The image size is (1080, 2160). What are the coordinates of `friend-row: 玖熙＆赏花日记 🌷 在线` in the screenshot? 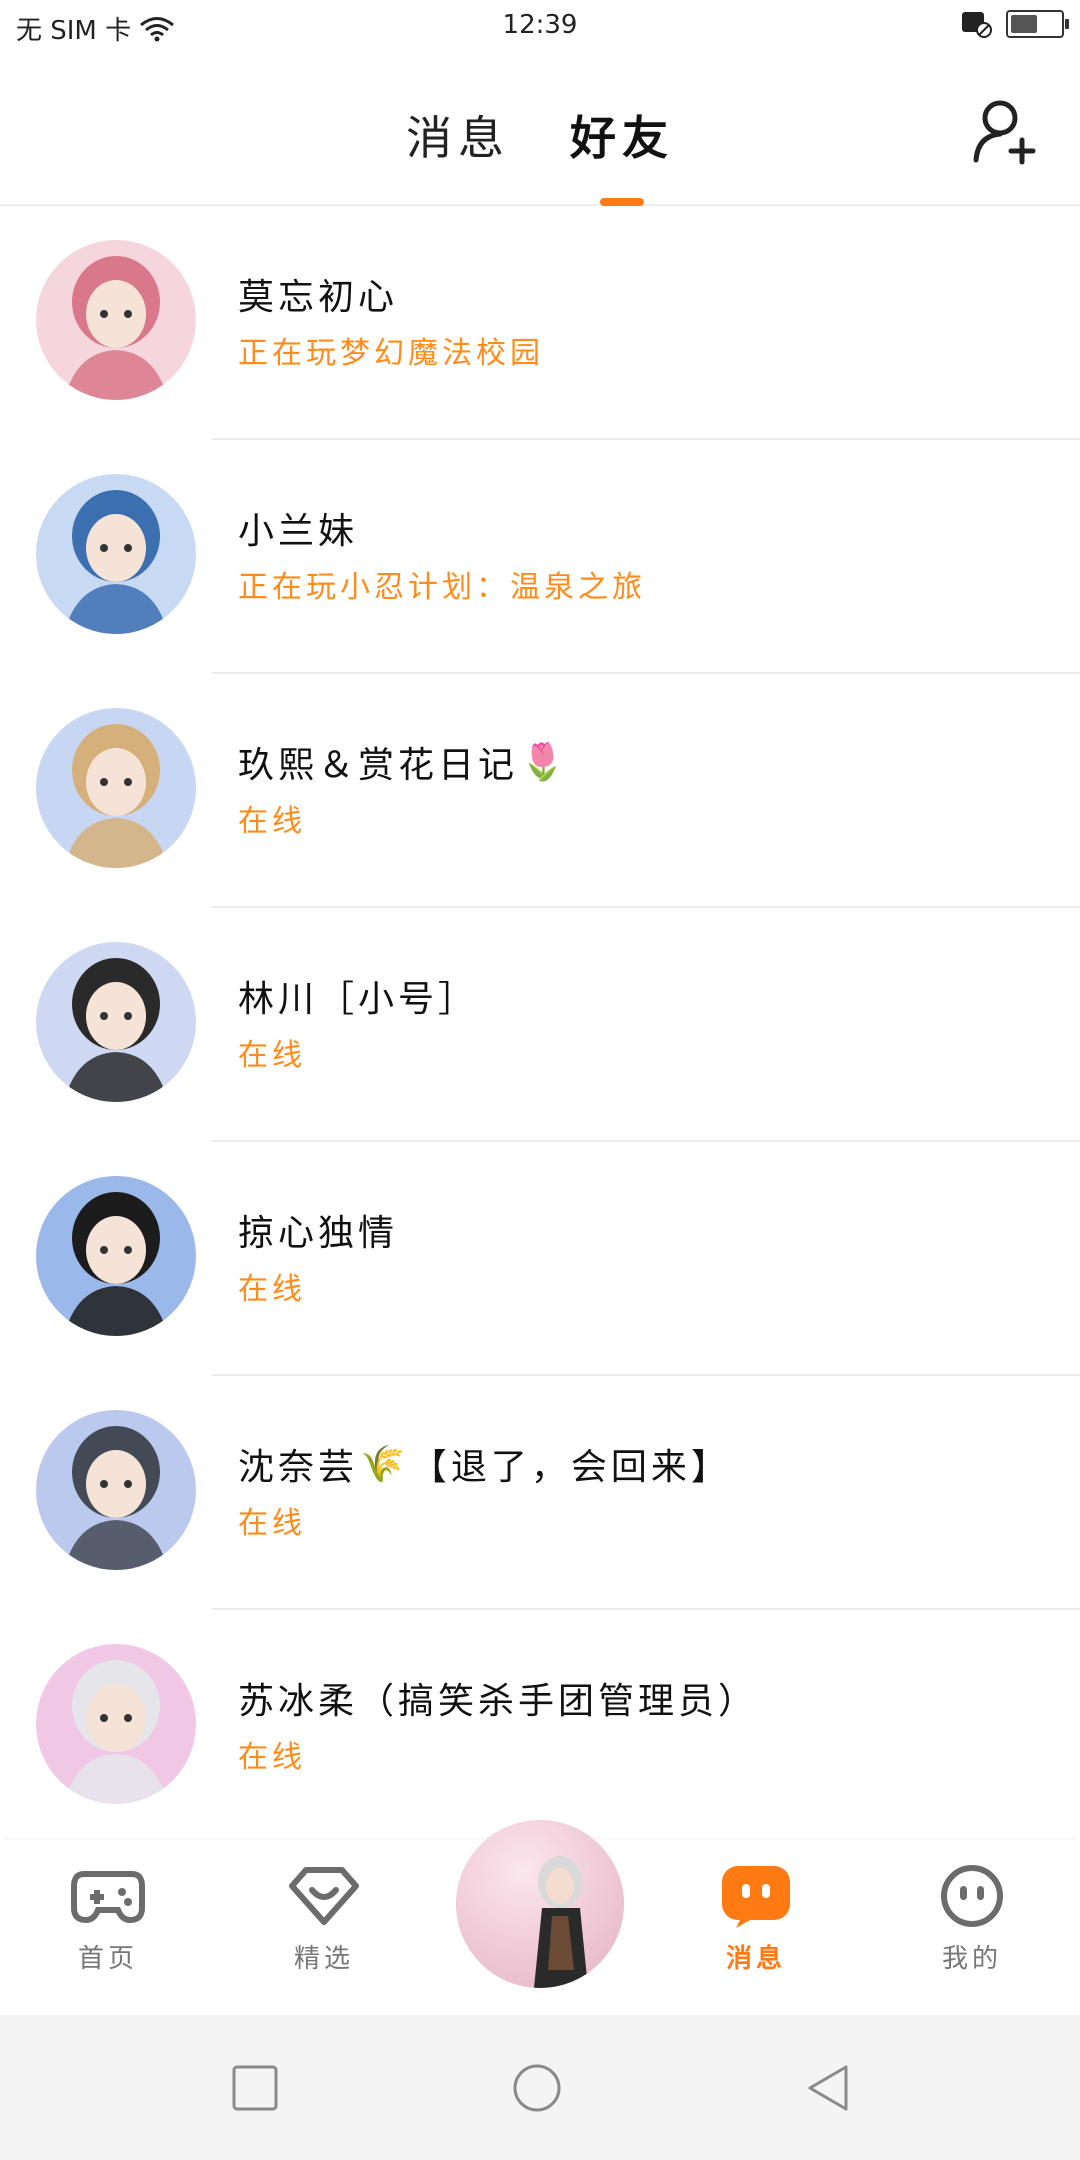 It's located at (540, 791).